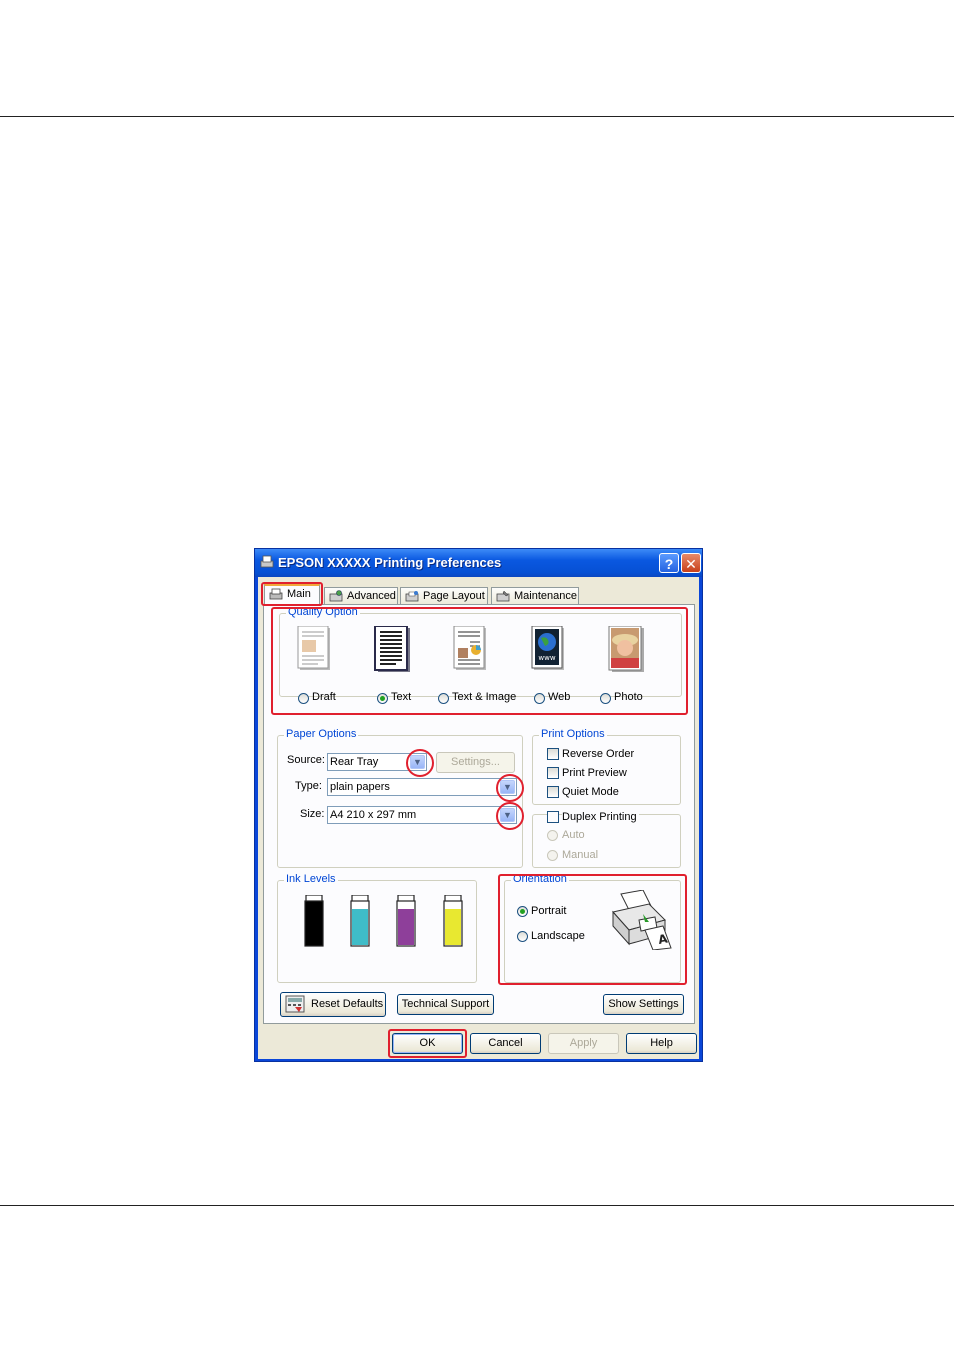 This screenshot has width=954, height=1350. I want to click on tab-maintenance-label: Maintenance, so click(545, 596).